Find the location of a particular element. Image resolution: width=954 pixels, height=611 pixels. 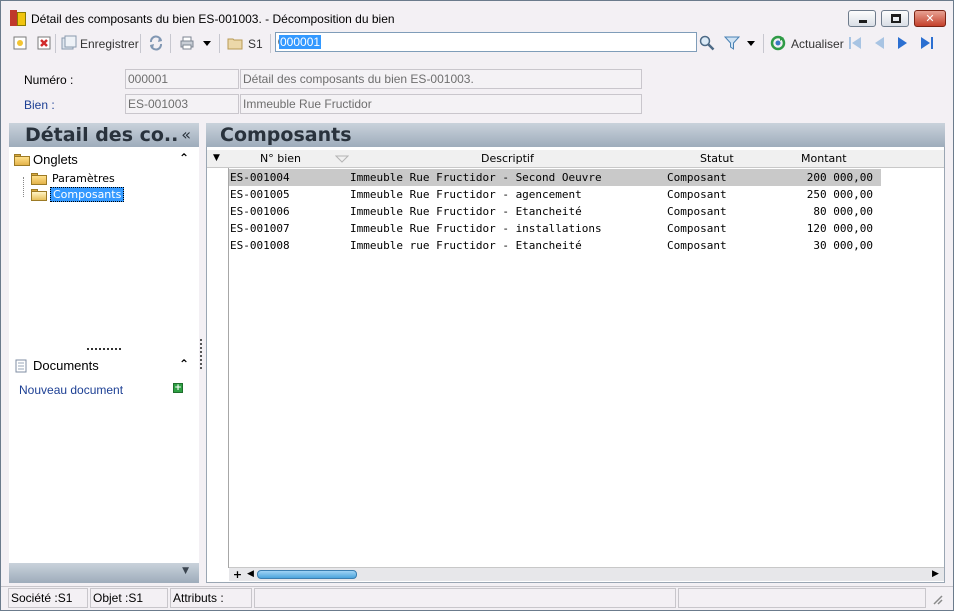

search-field: 000001 is located at coordinates (486, 42).